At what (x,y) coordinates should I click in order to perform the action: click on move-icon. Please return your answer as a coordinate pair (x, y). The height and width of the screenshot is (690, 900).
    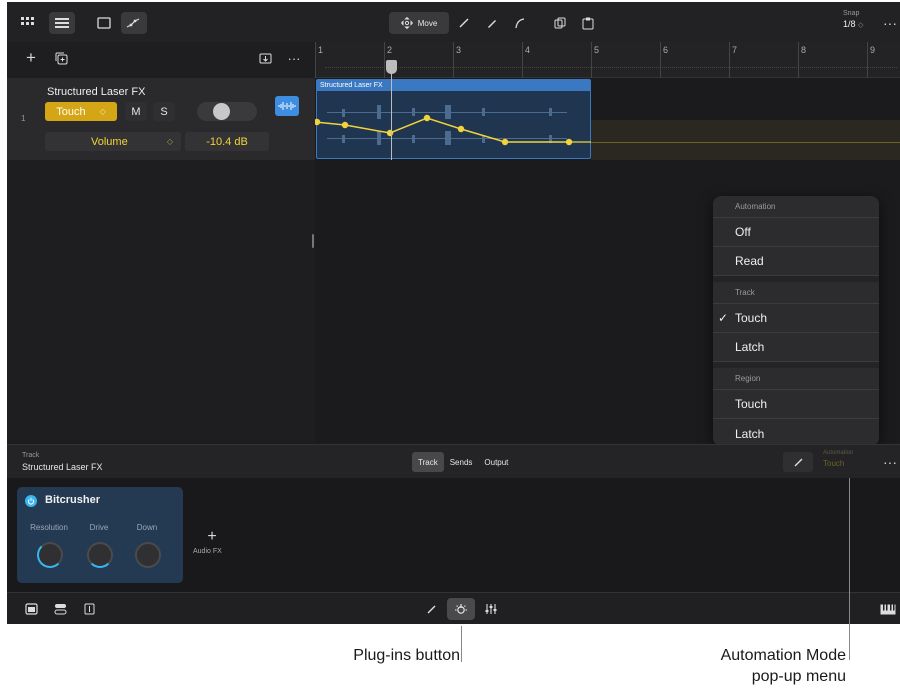
    Looking at the image, I should click on (406, 23).